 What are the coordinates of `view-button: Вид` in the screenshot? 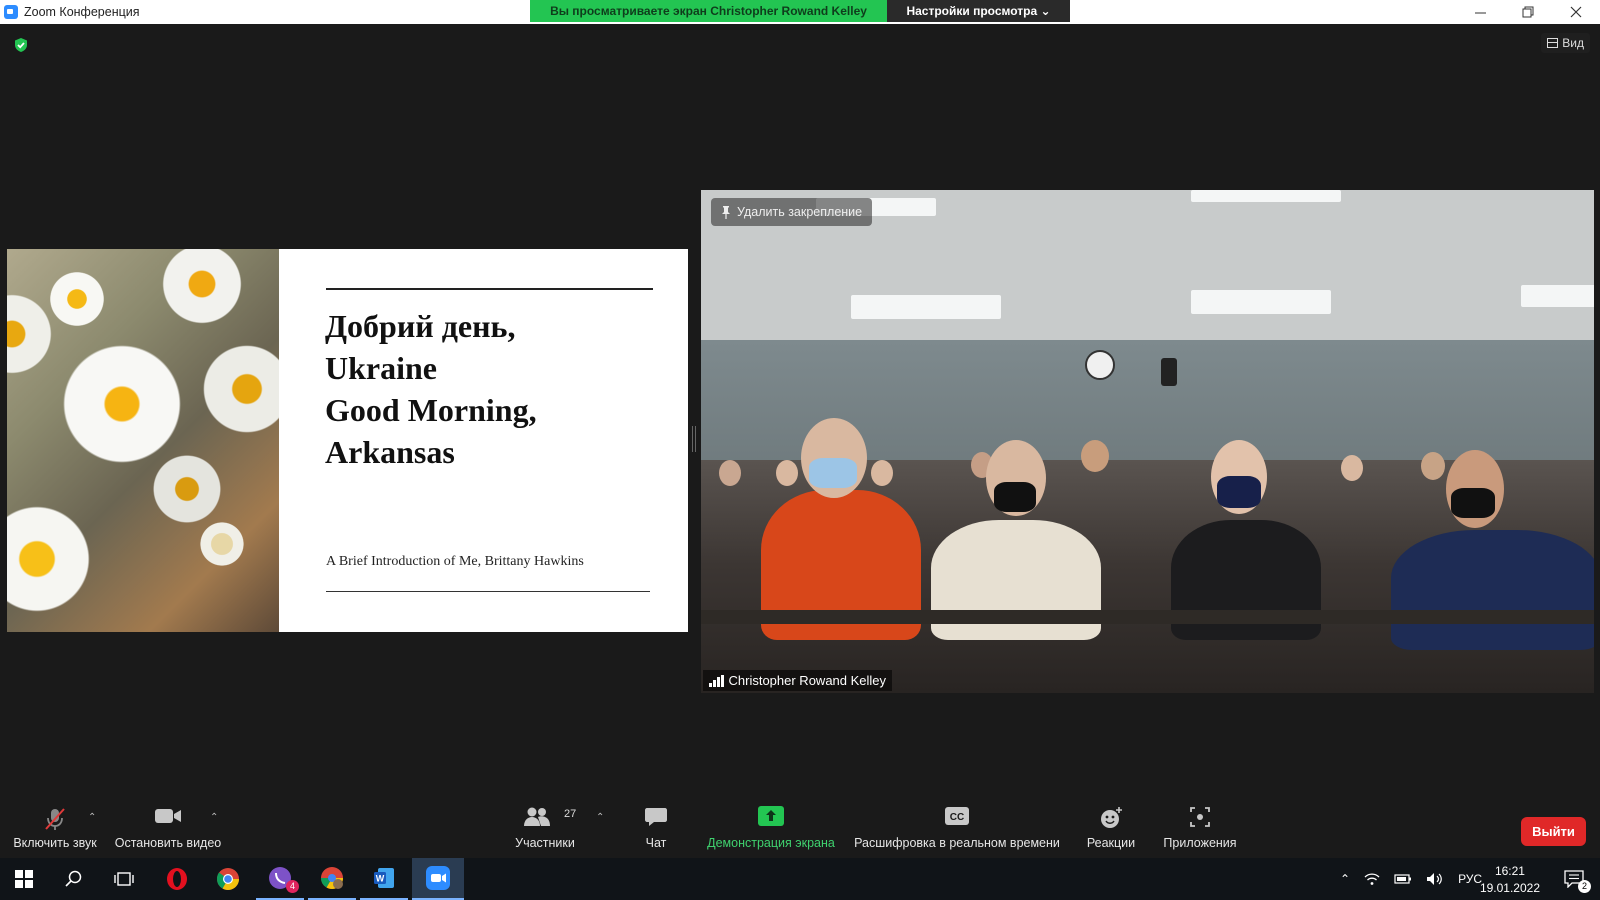 It's located at (1565, 43).